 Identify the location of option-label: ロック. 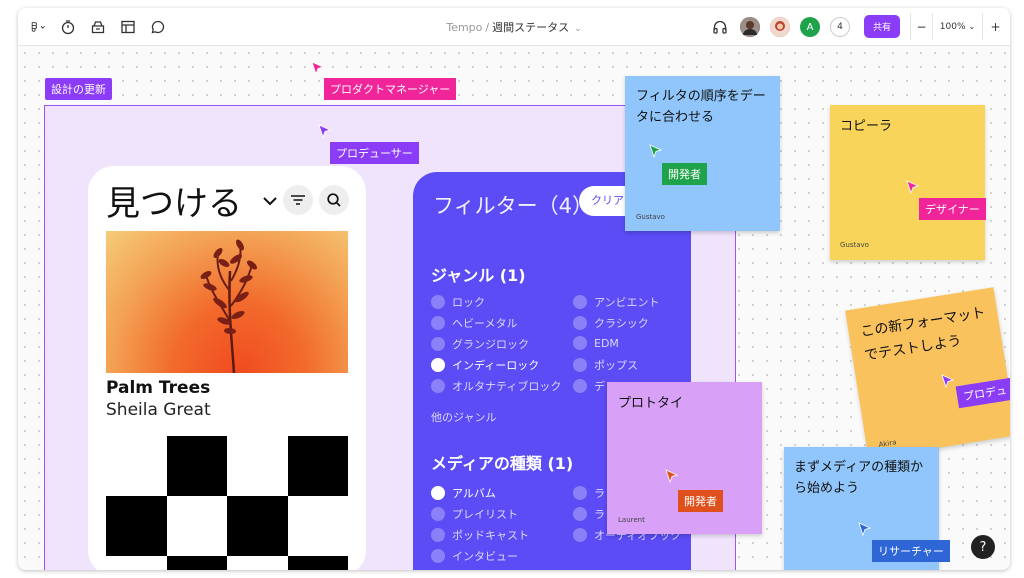
(468, 302).